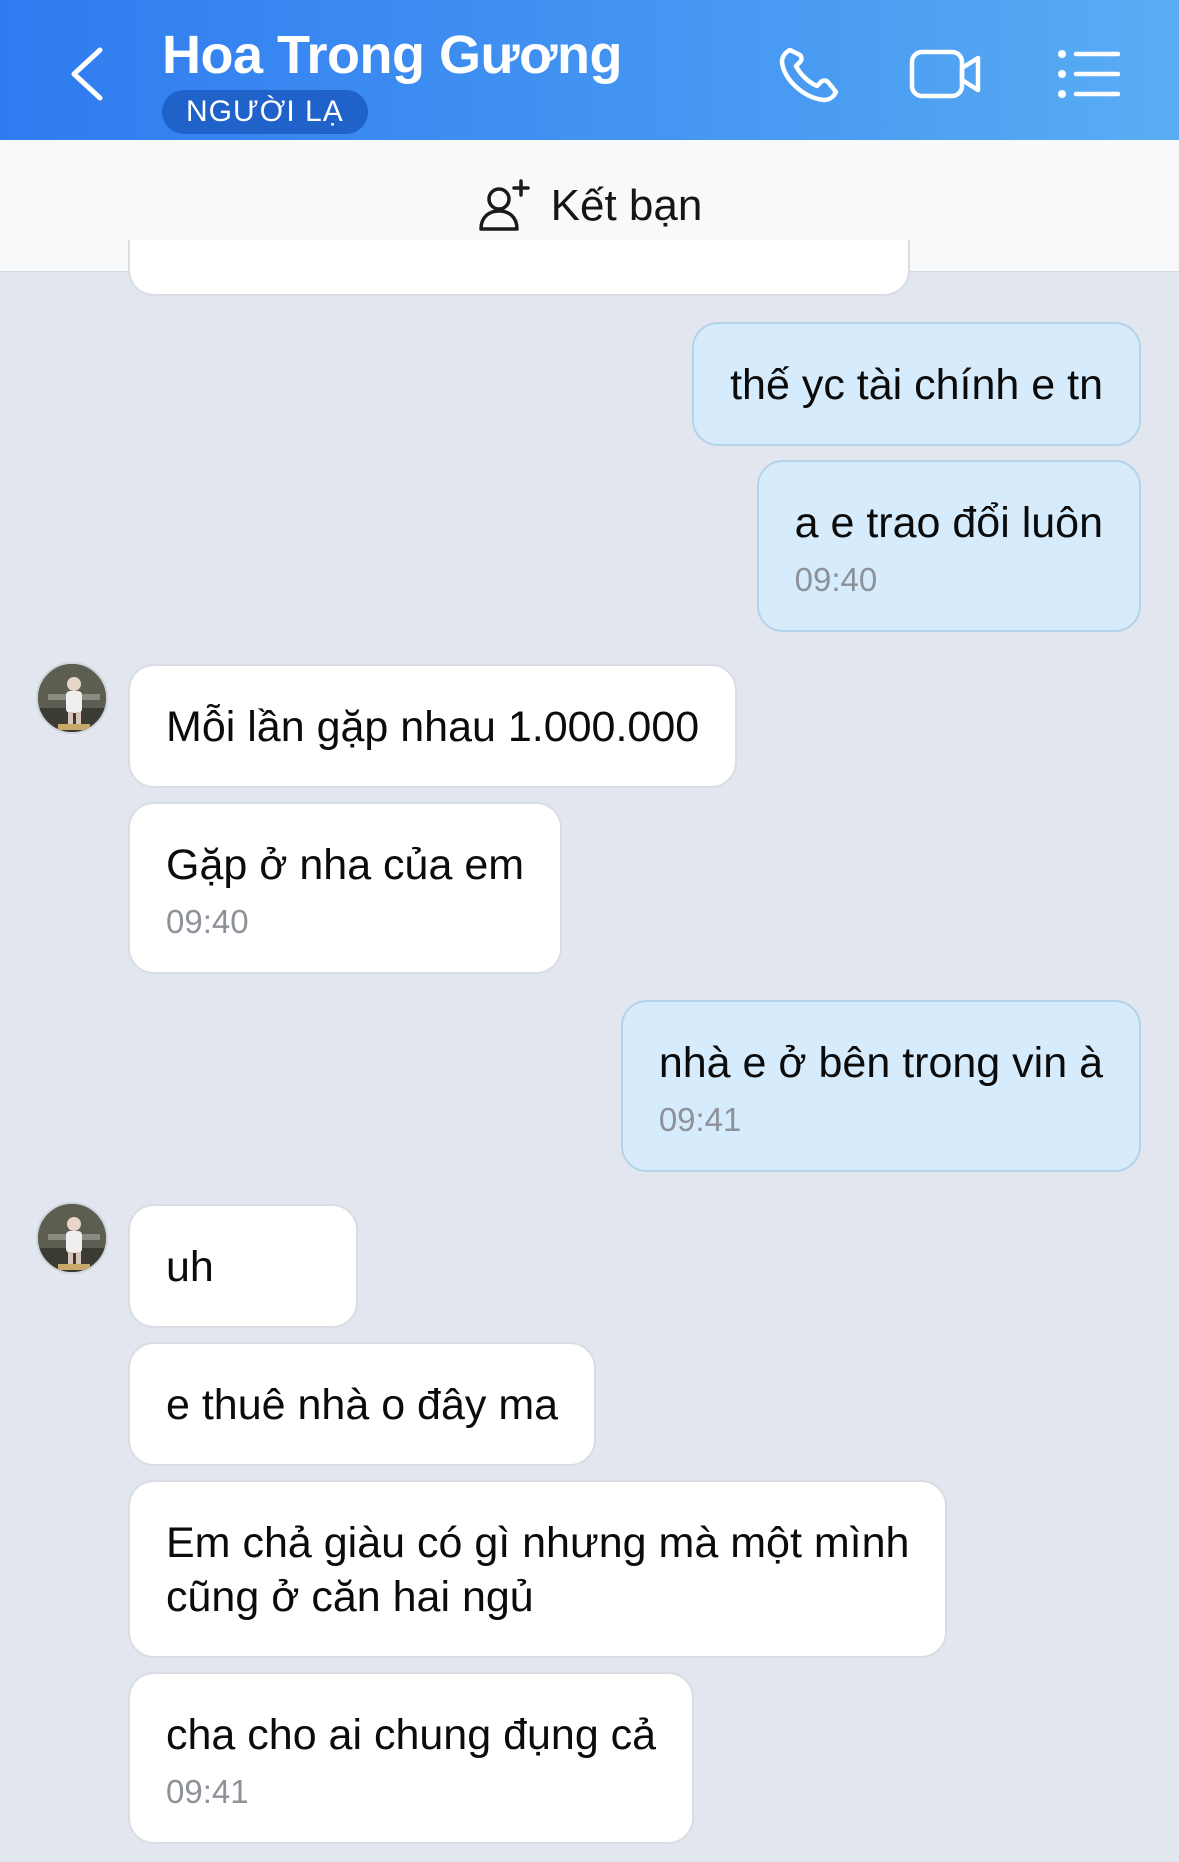  I want to click on message-bubble-outgoing: a e trao đổi luôn 09:40, so click(948, 546).